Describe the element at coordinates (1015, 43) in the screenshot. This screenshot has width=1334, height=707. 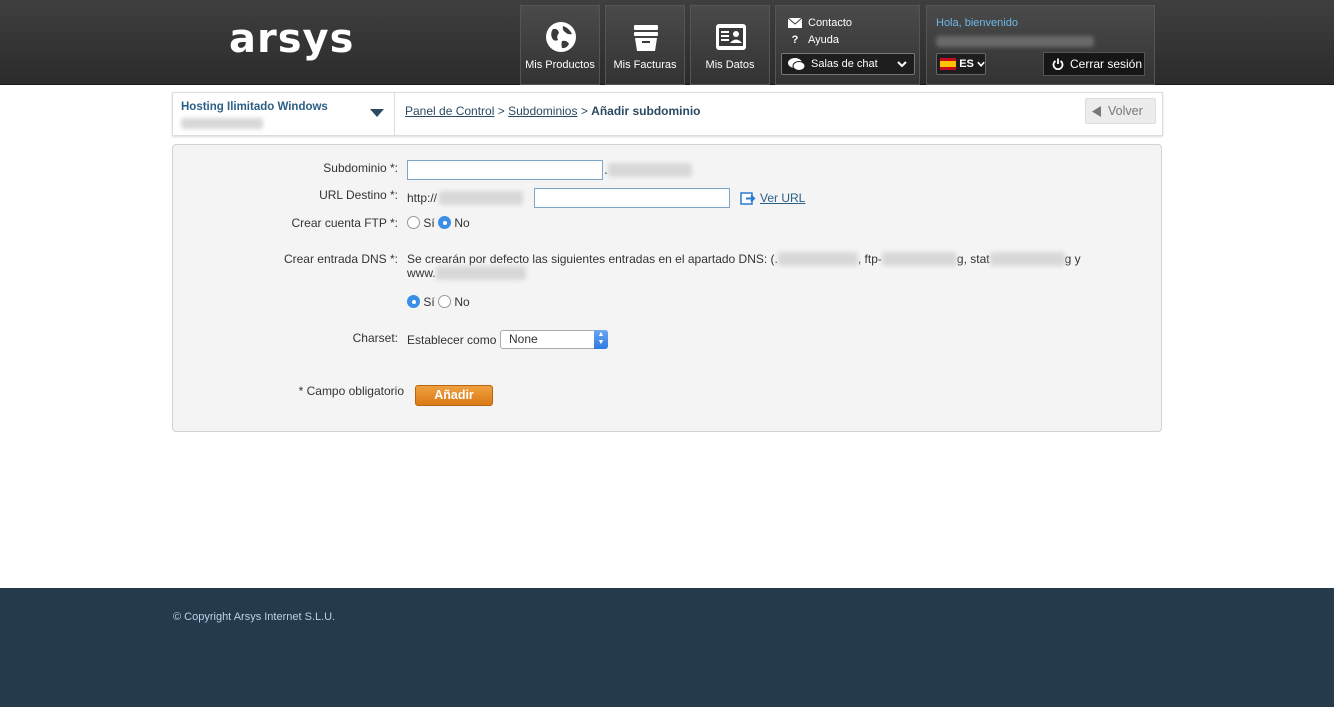
I see `user-name-redacted` at that location.